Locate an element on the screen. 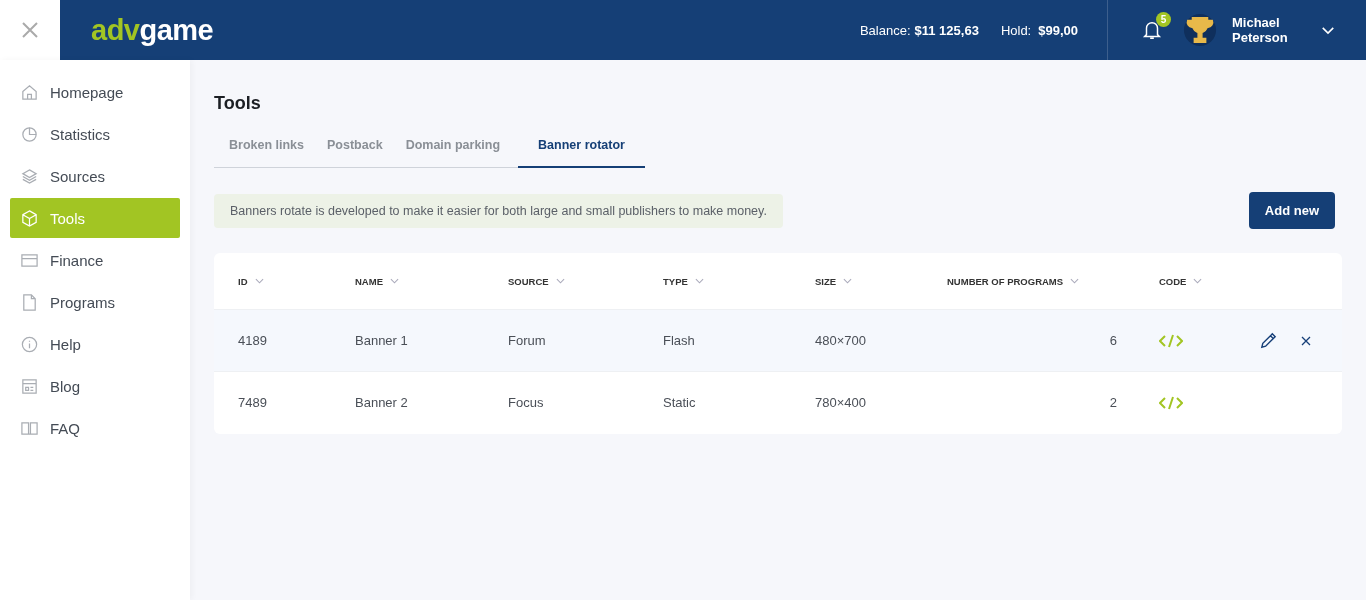  table-cell: 7489 is located at coordinates (252, 402).